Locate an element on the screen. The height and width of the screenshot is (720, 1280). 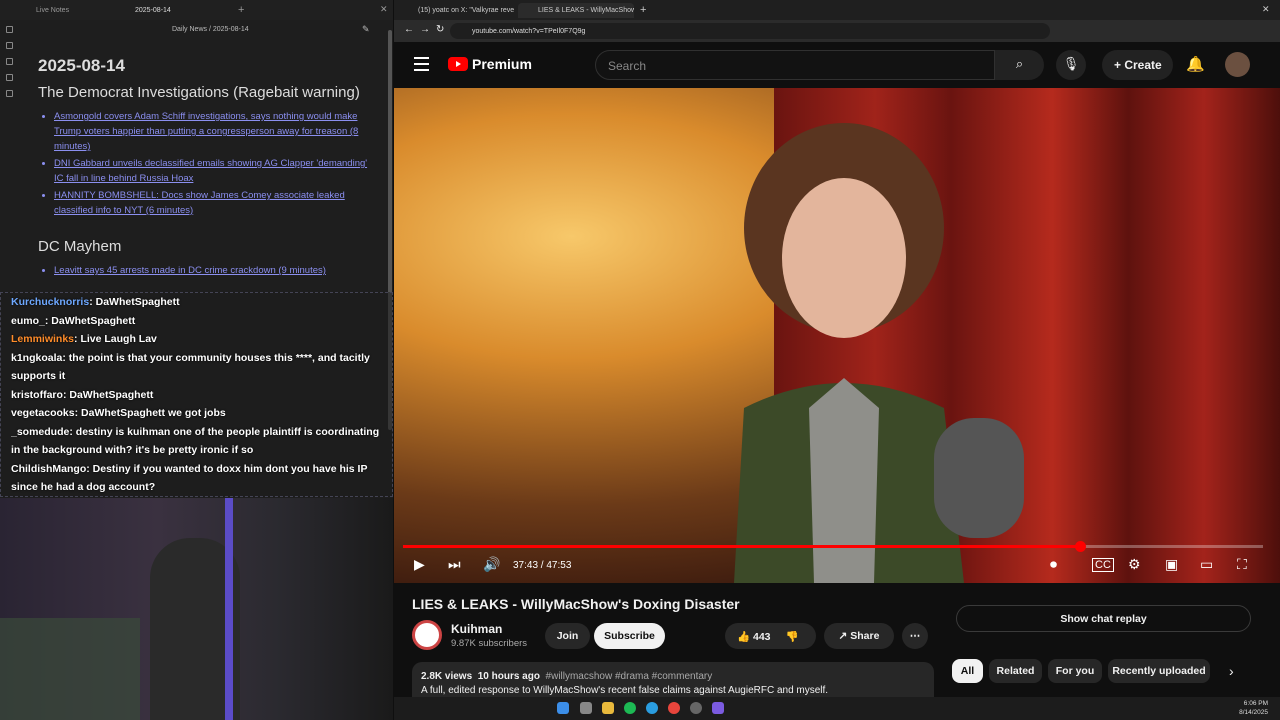
chat-message: vegetacooks: DaWhetSpaghett we got jobs is located at coordinates (118, 413).